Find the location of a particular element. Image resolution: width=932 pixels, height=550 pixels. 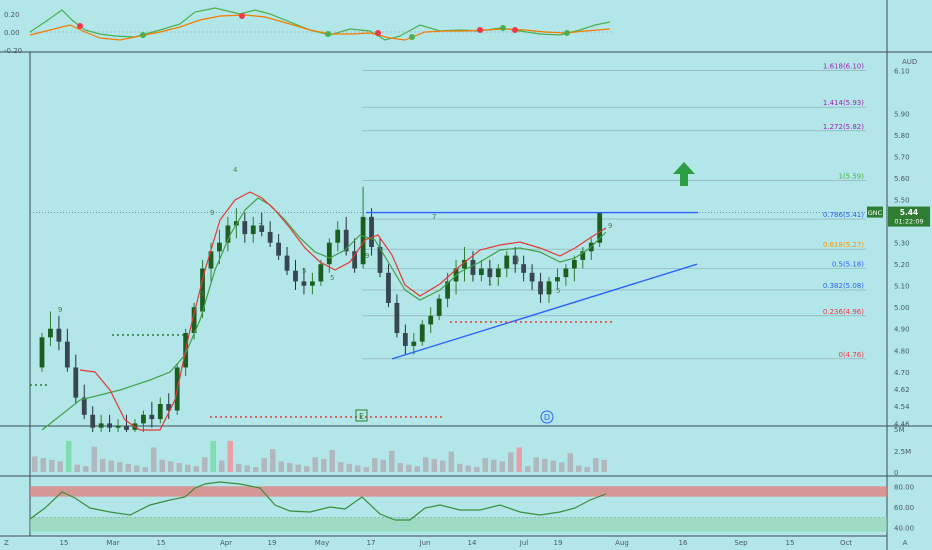

time-tick-label: Jul is located at coordinates (524, 543).